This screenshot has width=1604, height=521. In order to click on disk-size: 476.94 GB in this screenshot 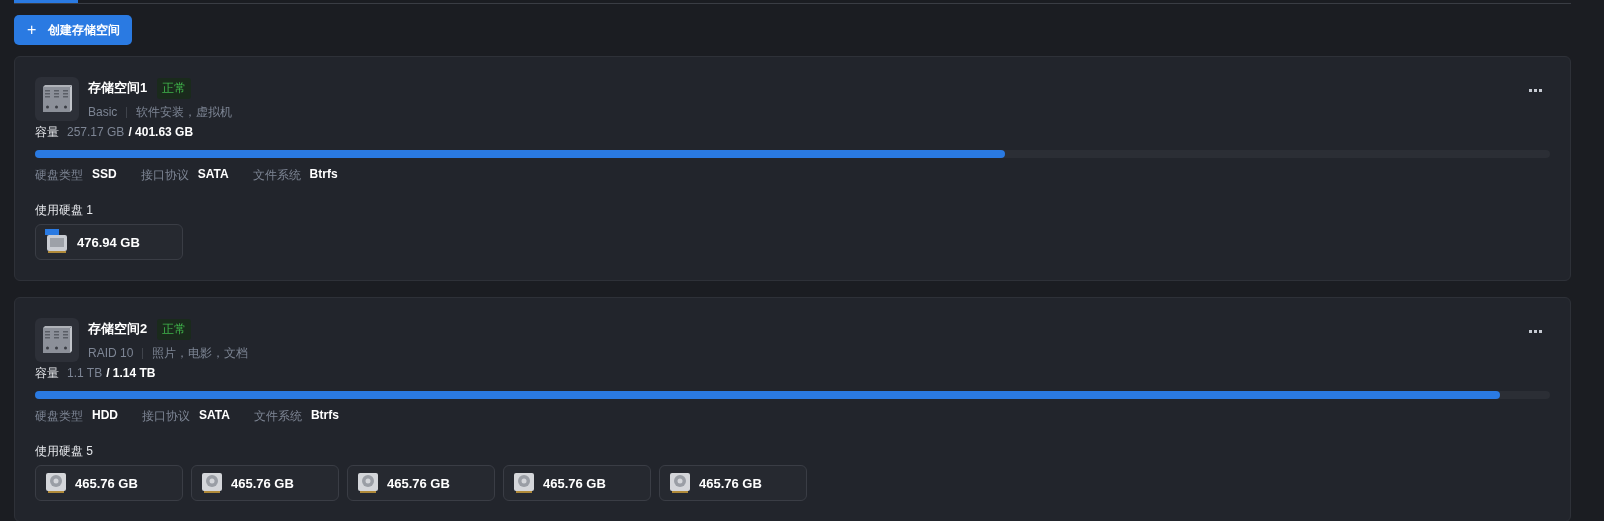, I will do `click(108, 242)`.